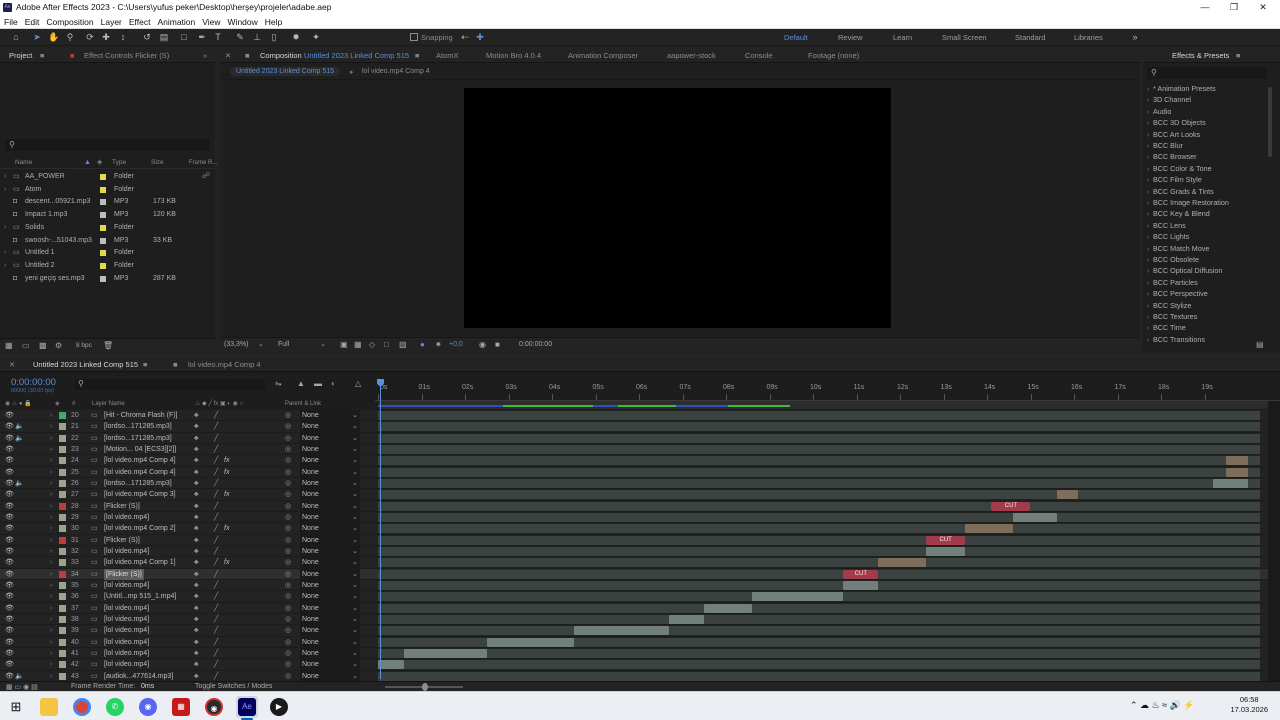 The height and width of the screenshot is (720, 1280). I want to click on layer-row: 👁 🔈 › 22 ▭ [lordso...171285.mp3] ♣ ╱ ◎ None ⌄, so click(634, 438).